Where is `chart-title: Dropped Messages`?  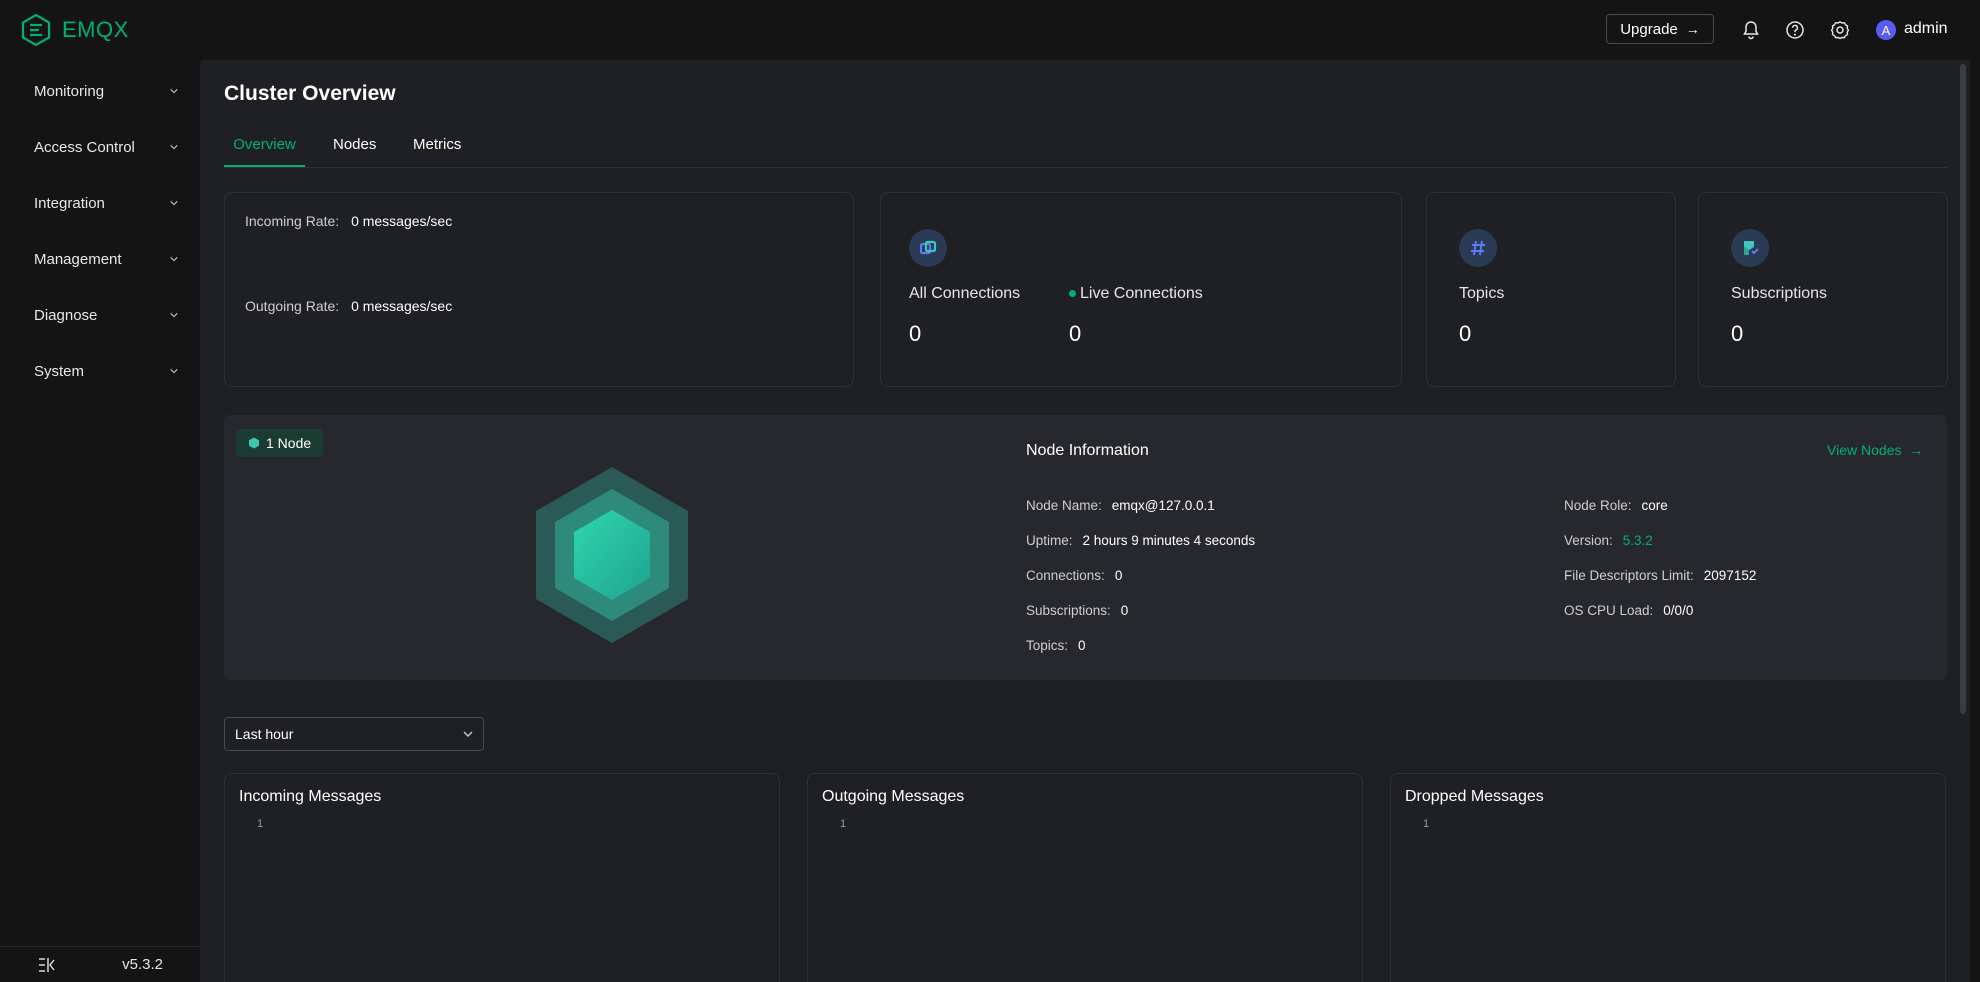
chart-title: Dropped Messages is located at coordinates (1474, 796).